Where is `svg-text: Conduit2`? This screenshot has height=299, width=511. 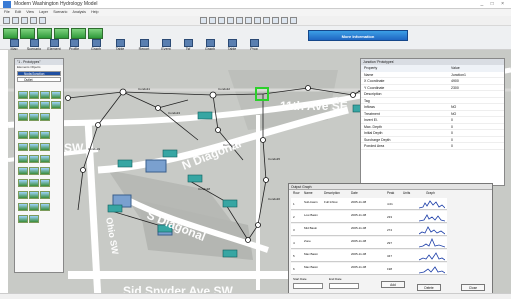 svg-text: Conduit2 is located at coordinates (224, 89).